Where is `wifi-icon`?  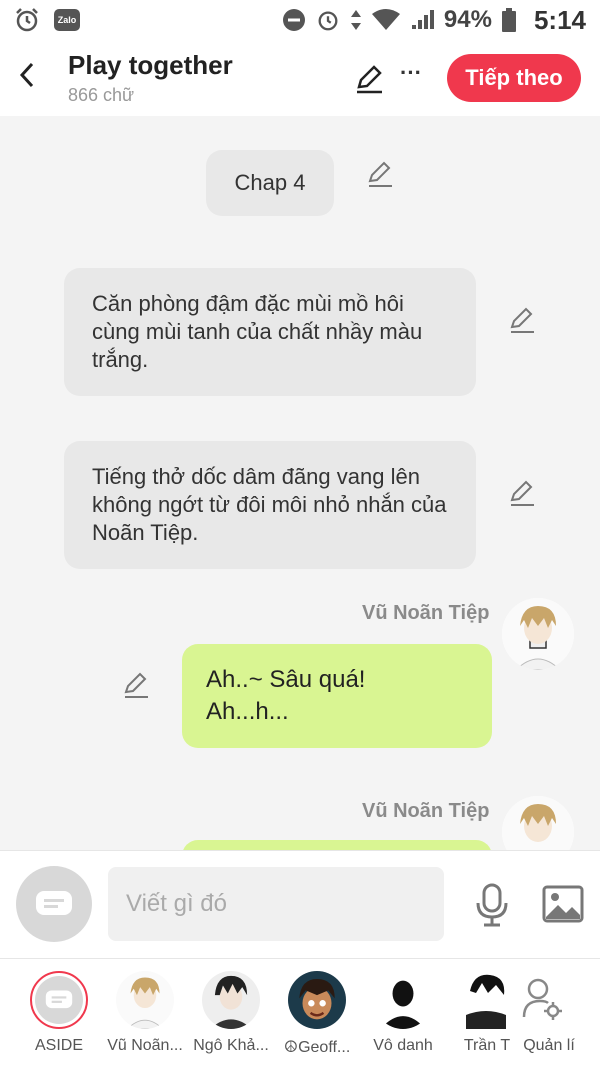 wifi-icon is located at coordinates (385, 19).